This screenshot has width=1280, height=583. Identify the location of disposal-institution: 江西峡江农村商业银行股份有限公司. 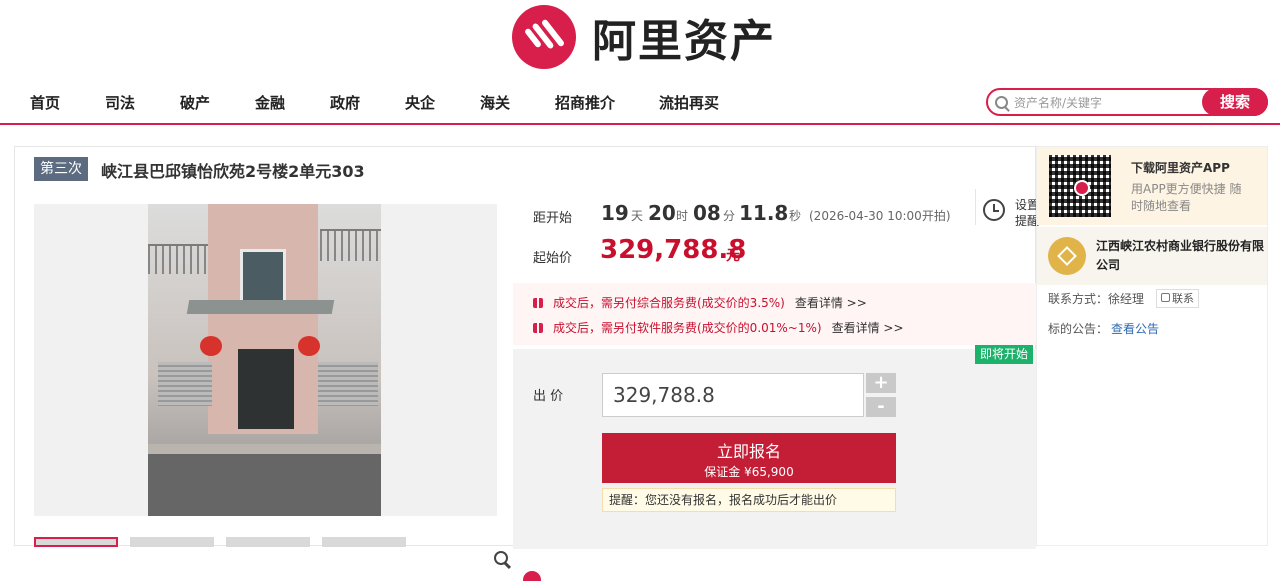
(1152, 256).